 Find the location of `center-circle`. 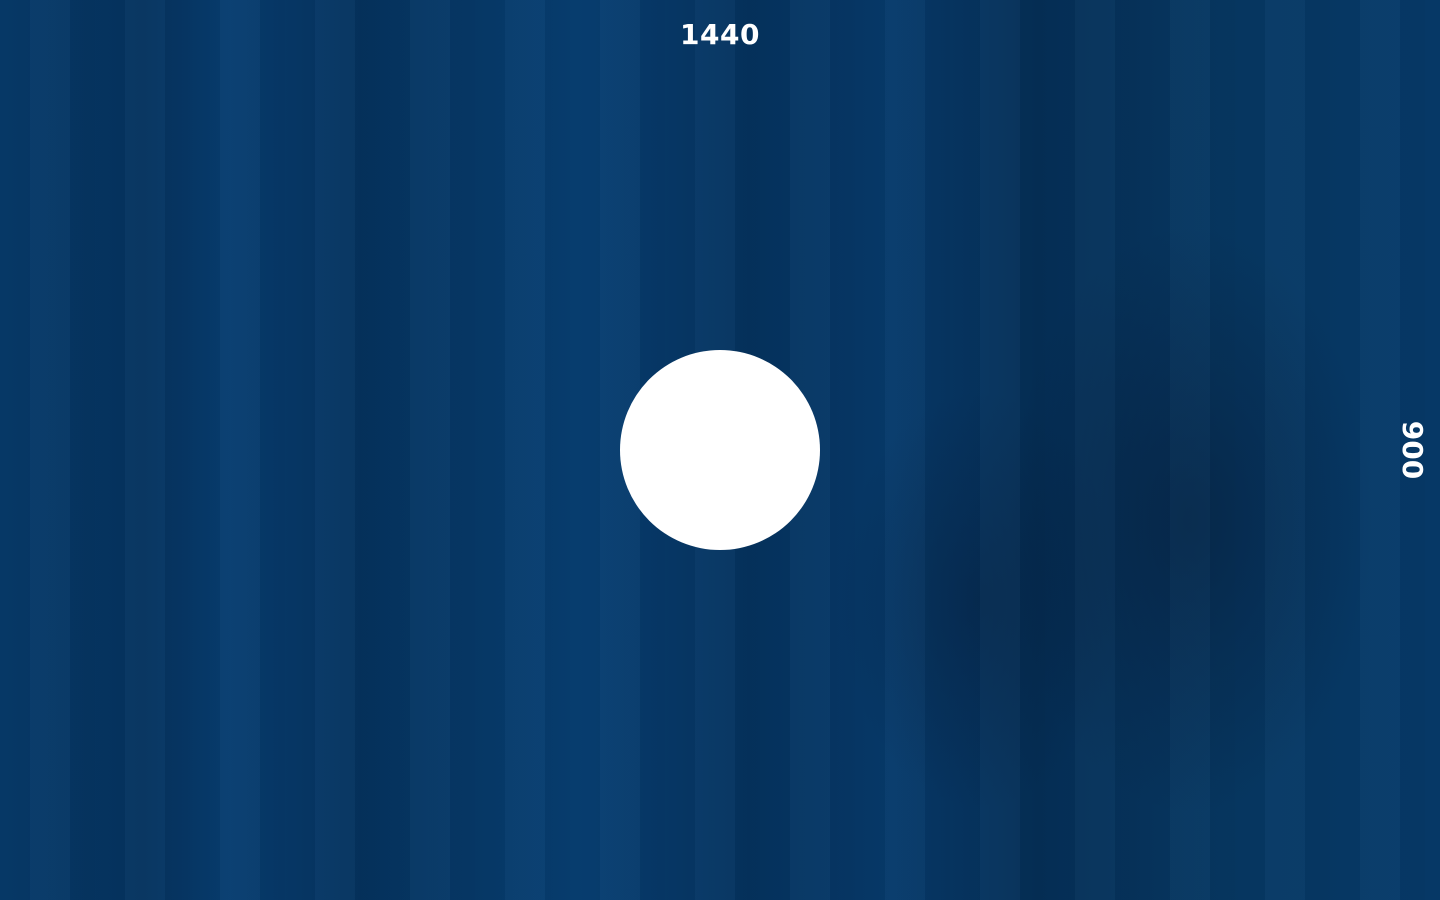

center-circle is located at coordinates (720, 450).